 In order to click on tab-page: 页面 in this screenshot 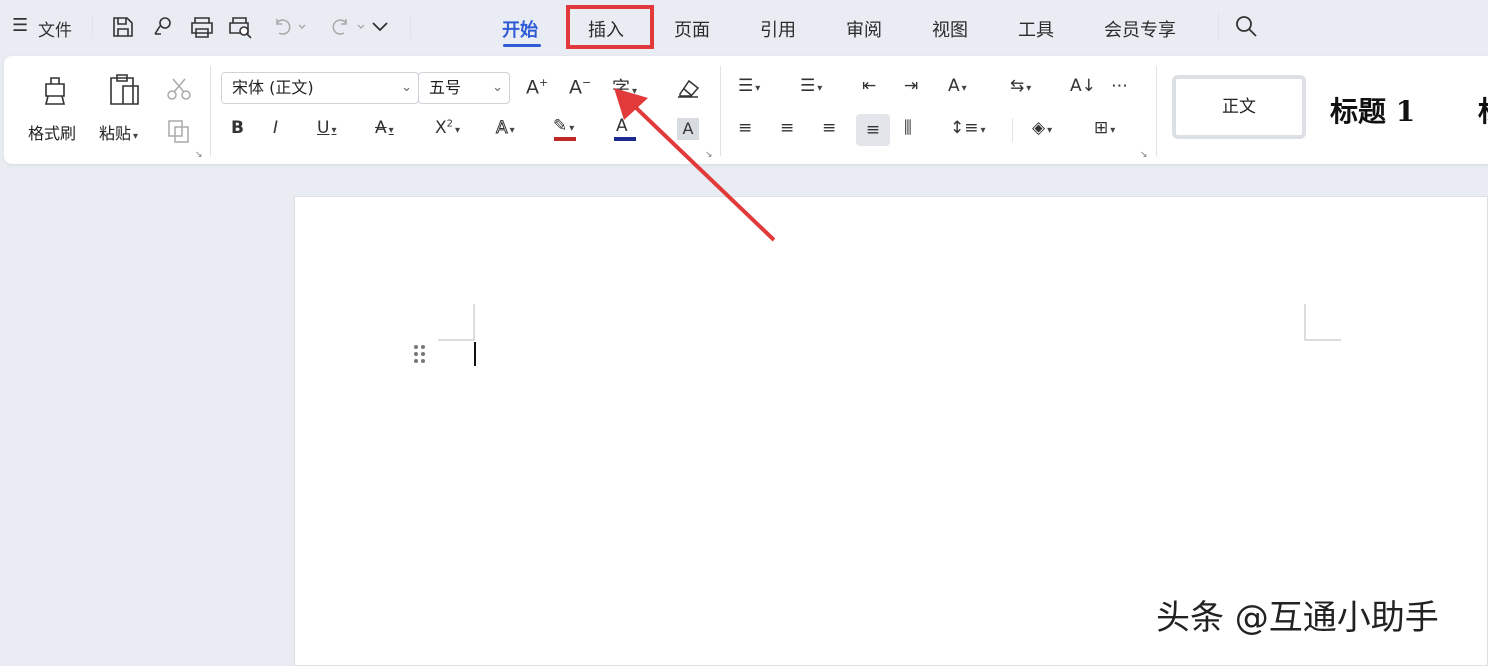, I will do `click(692, 29)`.